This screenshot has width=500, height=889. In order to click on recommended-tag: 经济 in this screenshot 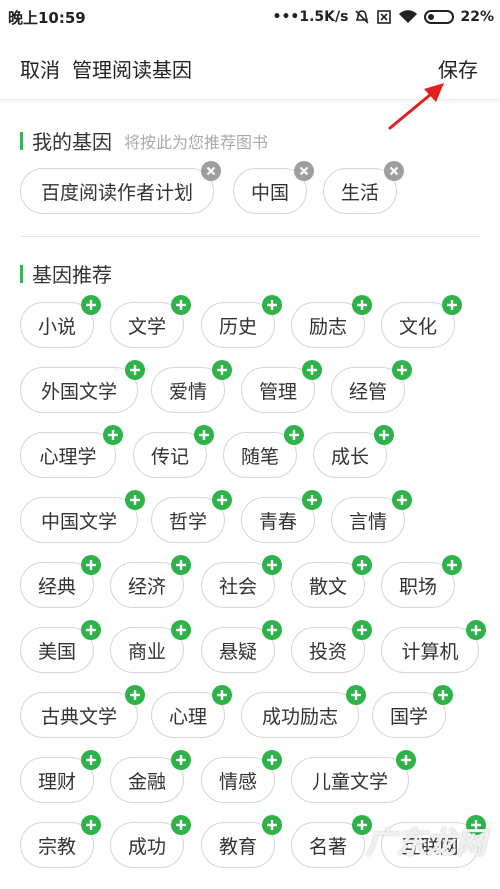, I will do `click(150, 581)`.